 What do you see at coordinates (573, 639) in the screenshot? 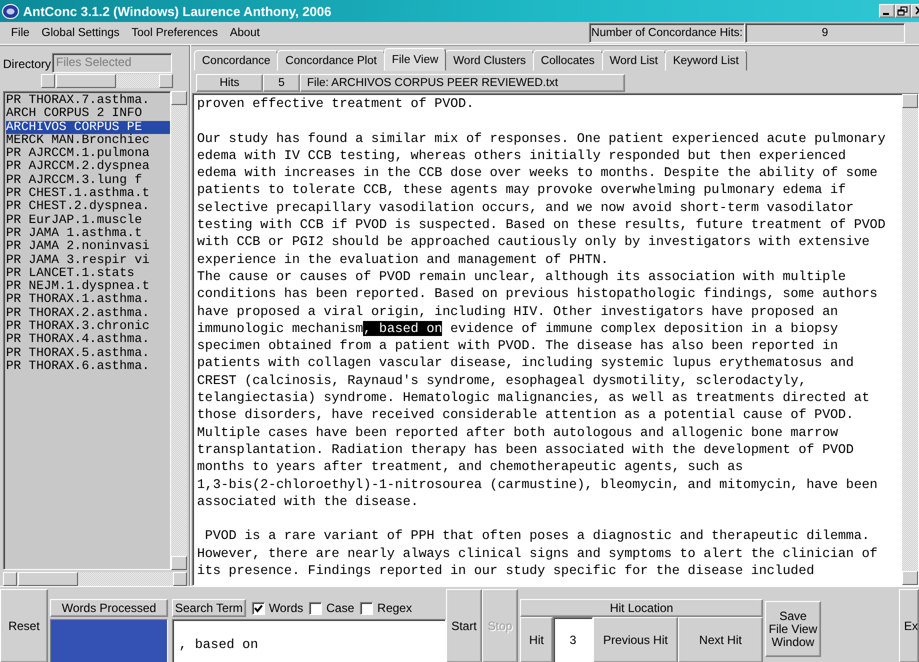
I see `hit-number-field: 3` at bounding box center [573, 639].